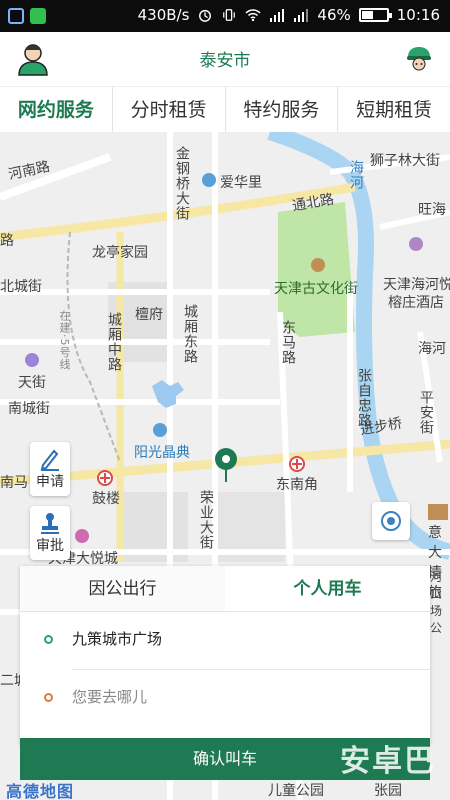 This screenshot has width=450, height=800. Describe the element at coordinates (182, 183) in the screenshot. I see `map-label: 金钢桥大街` at that location.